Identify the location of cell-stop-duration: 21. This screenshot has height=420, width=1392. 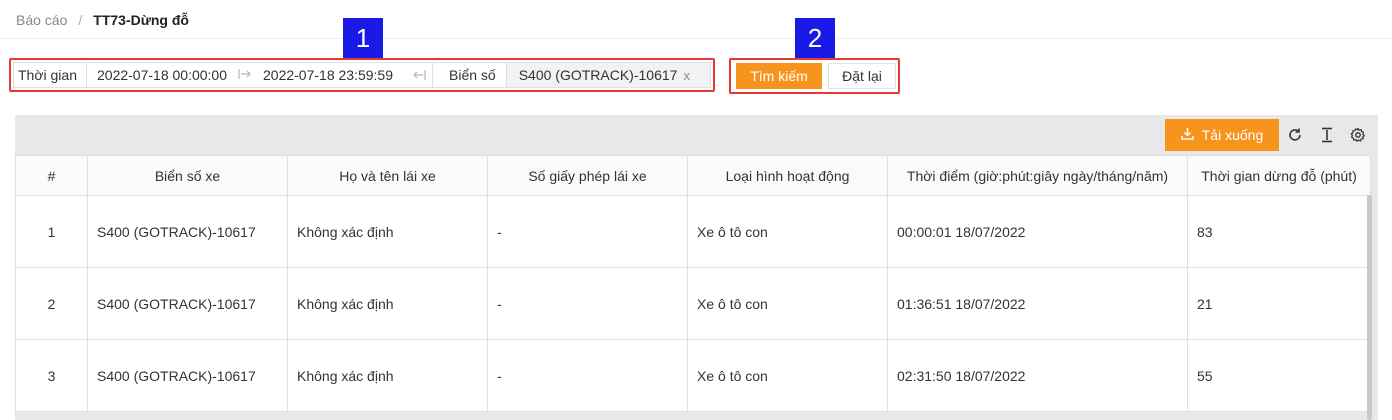
(1279, 303).